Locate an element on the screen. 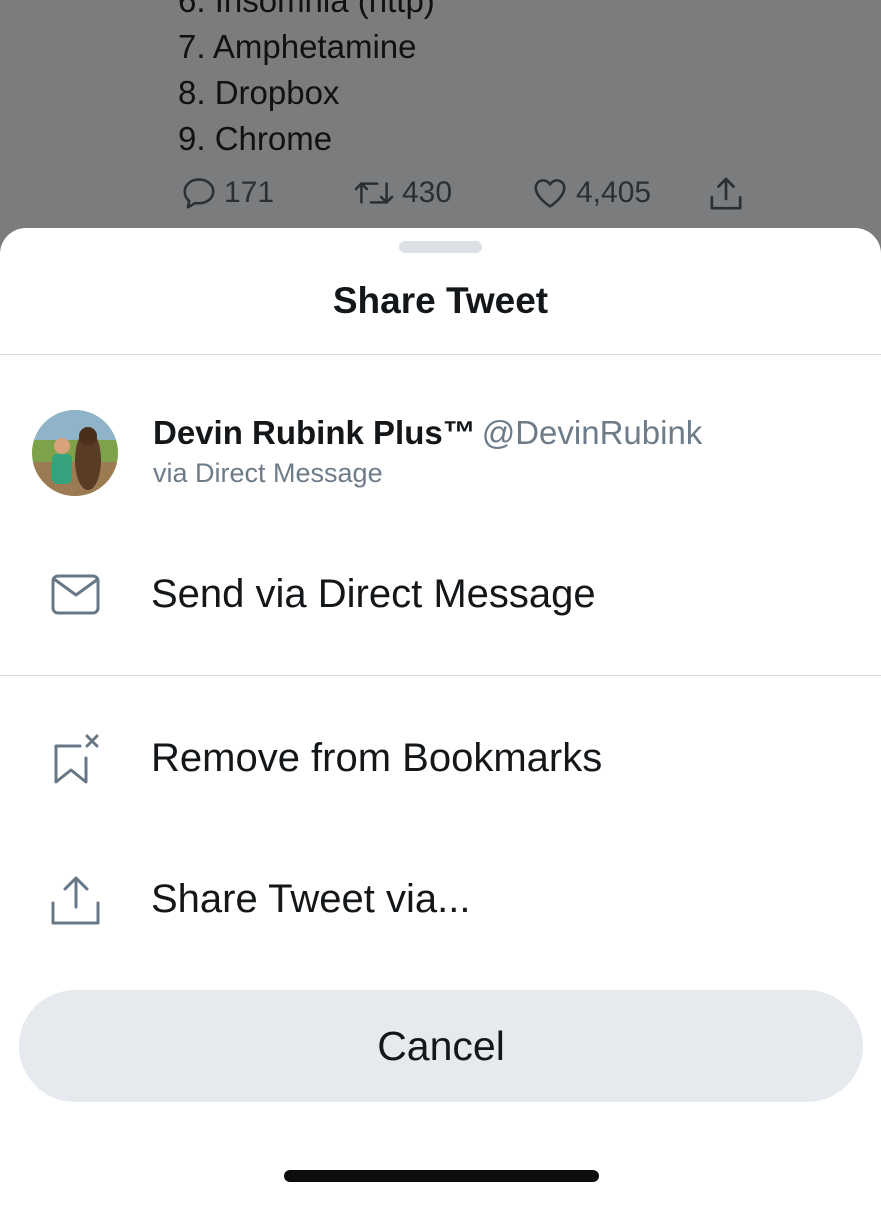 Image resolution: width=881 pixels, height=1208 pixels. send-via-dm-option: Send via Direct Message is located at coordinates (440, 595).